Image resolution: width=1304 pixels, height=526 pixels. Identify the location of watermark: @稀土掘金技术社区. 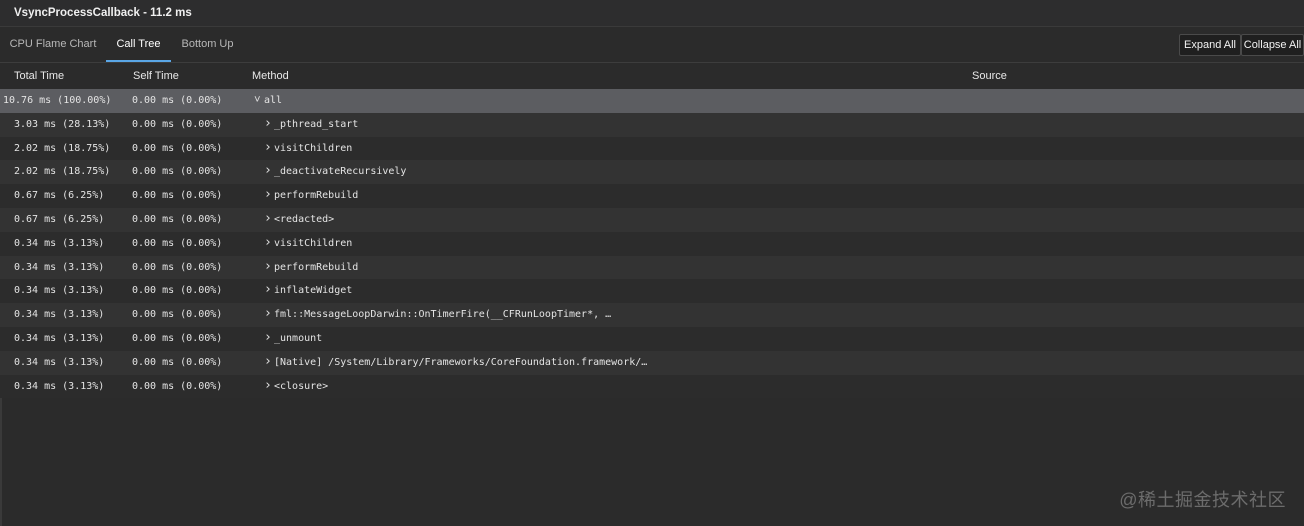
(1202, 500).